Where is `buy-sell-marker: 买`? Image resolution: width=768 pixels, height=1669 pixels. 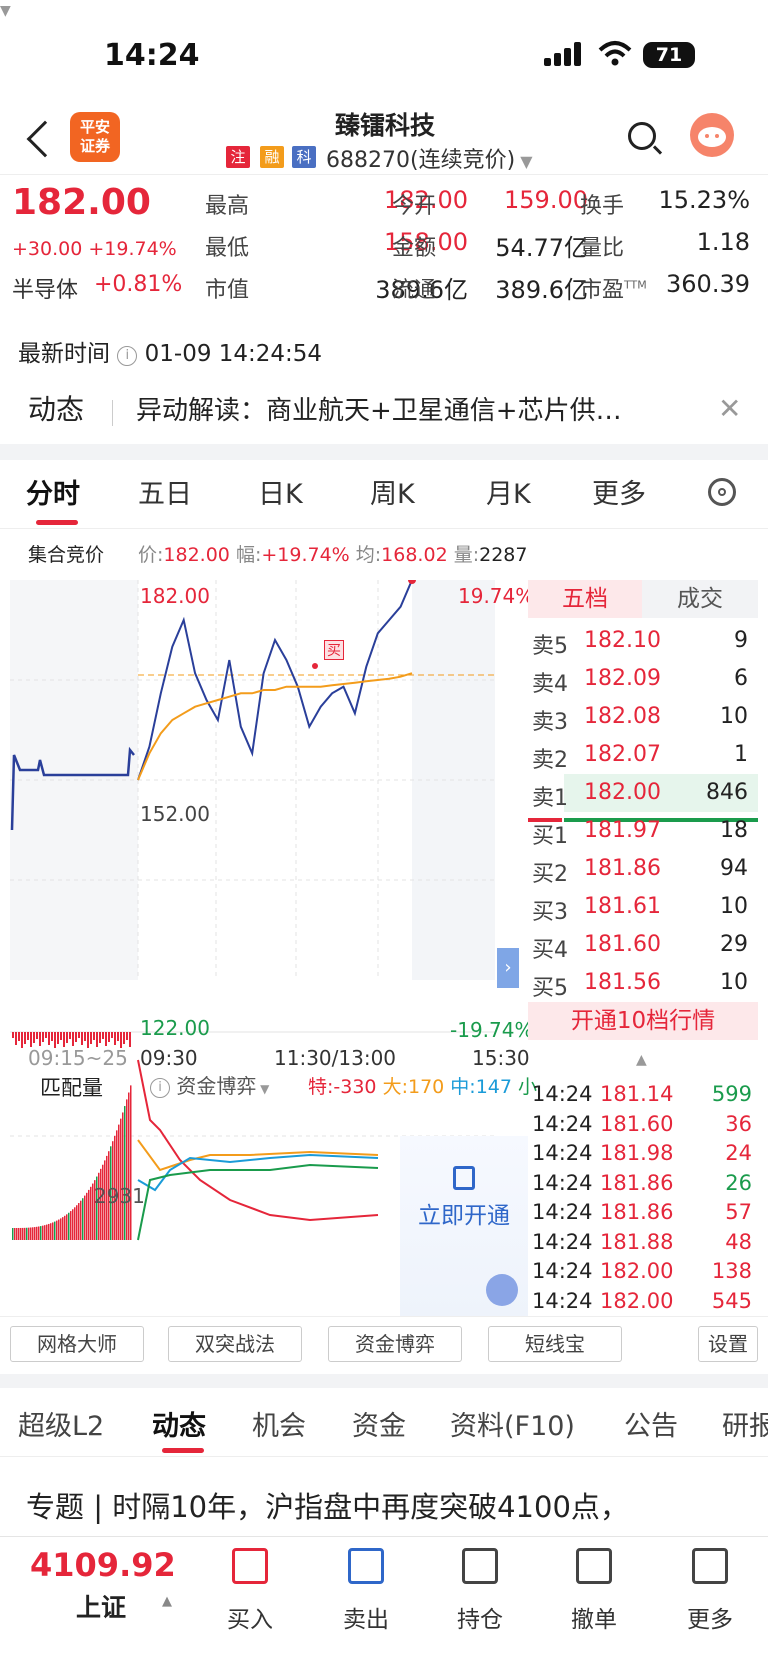
buy-sell-marker: 买 is located at coordinates (334, 650).